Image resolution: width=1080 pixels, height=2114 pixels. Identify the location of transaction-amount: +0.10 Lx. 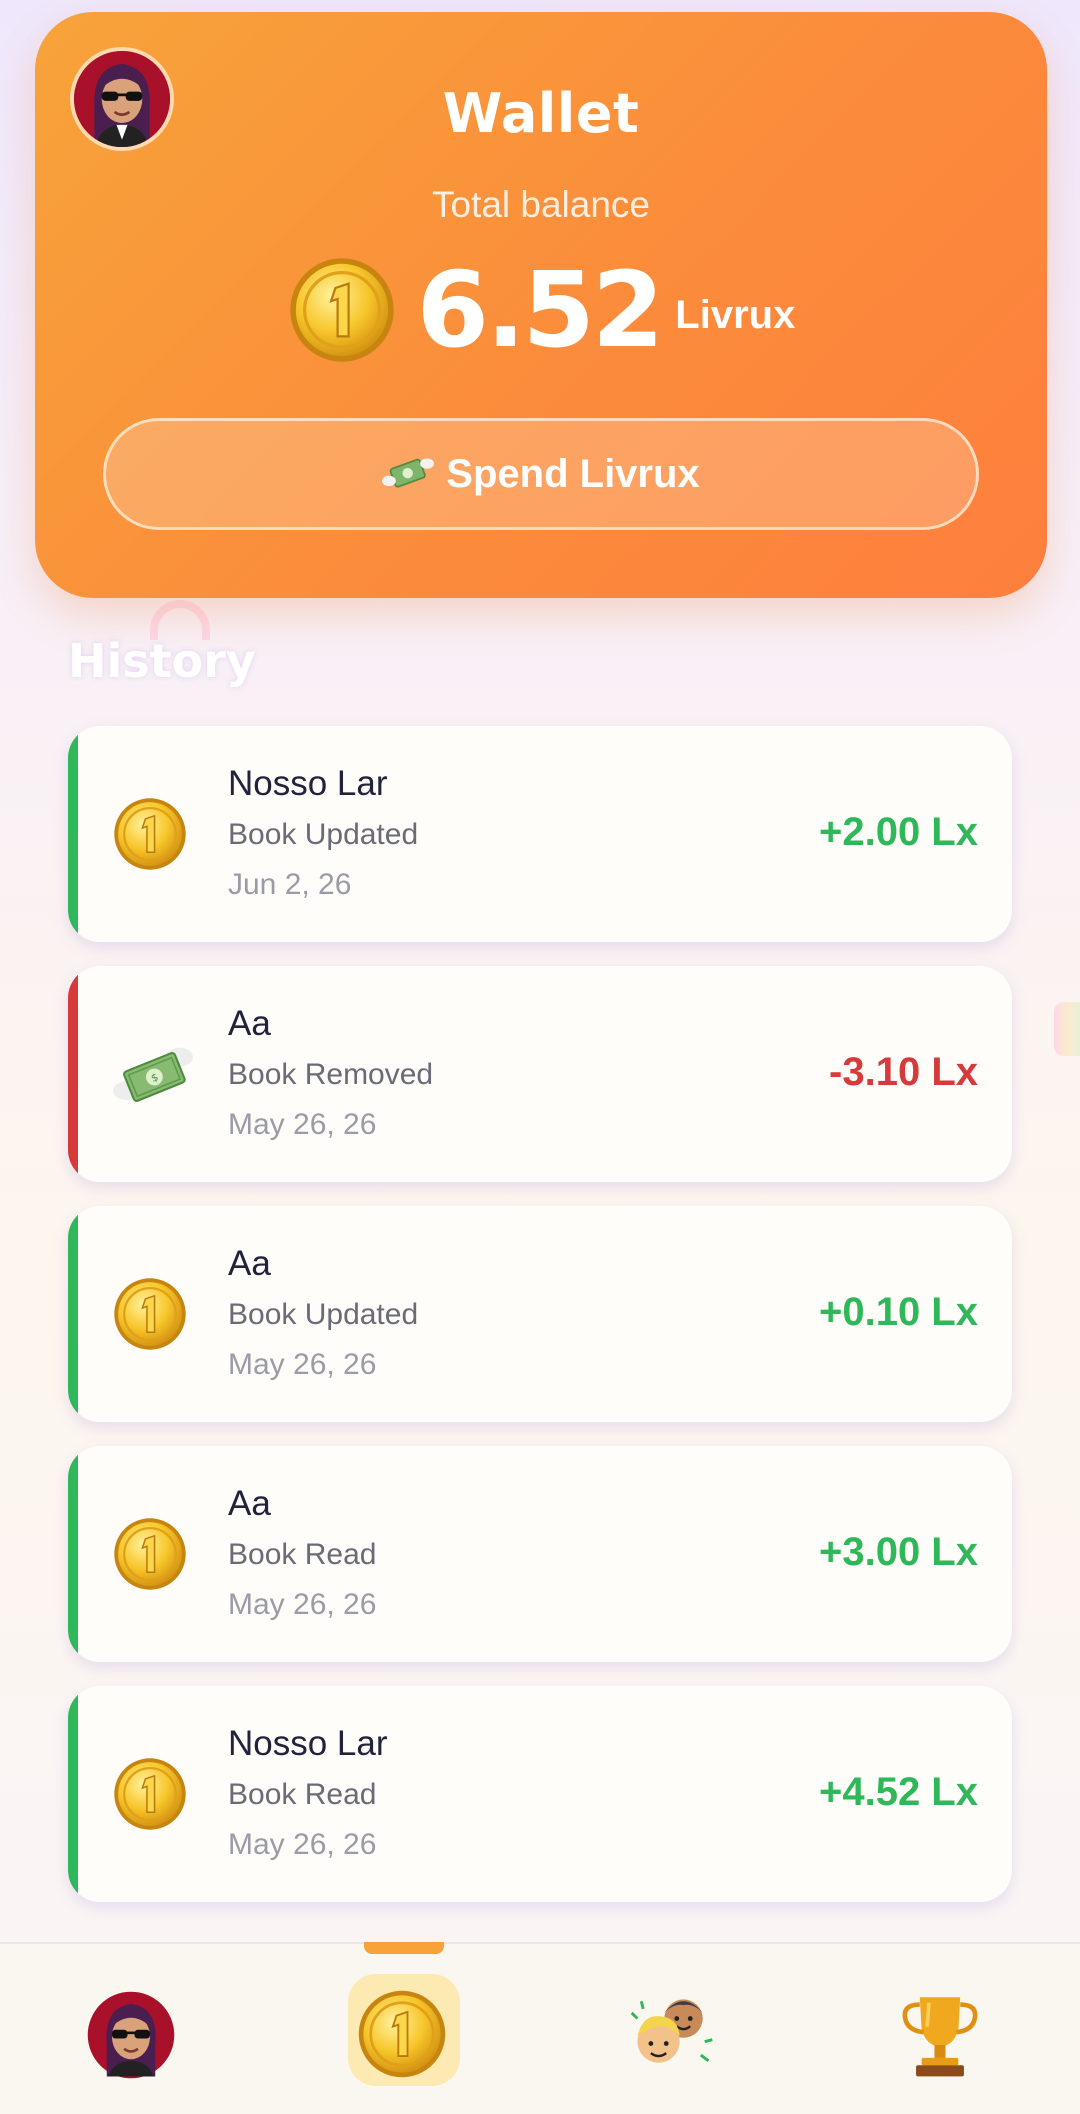
(898, 1312).